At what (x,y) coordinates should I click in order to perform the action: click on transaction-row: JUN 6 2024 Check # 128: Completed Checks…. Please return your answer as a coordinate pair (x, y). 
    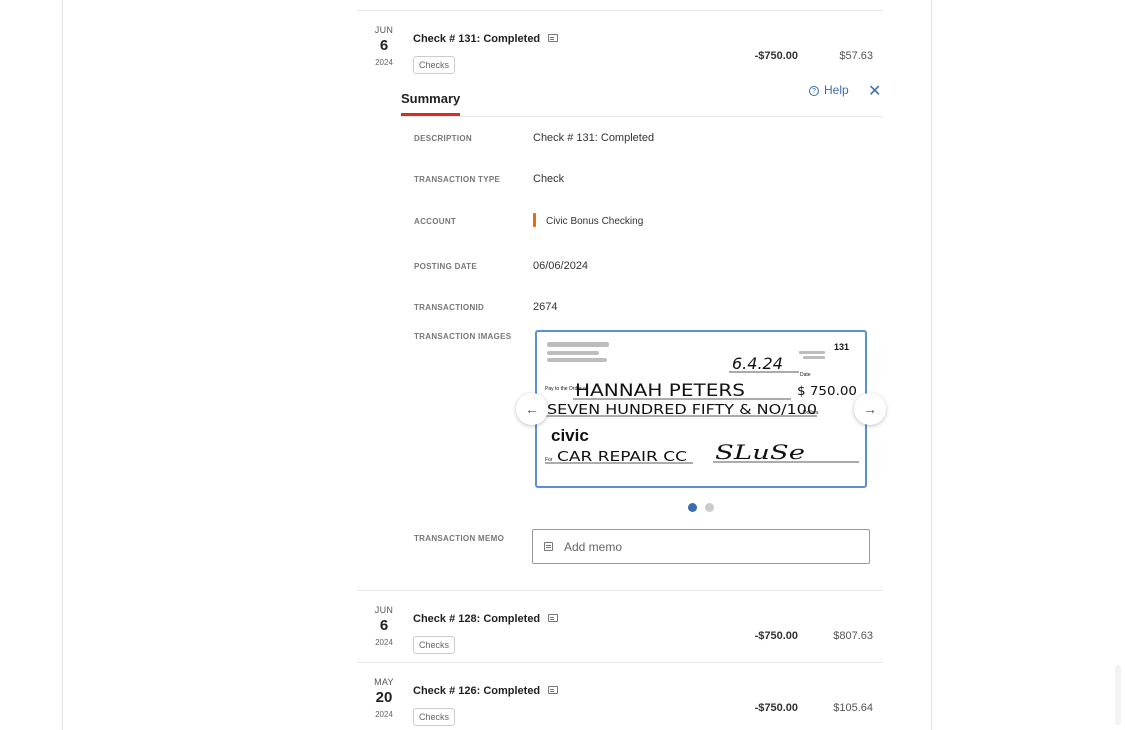
    Looking at the image, I should click on (620, 625).